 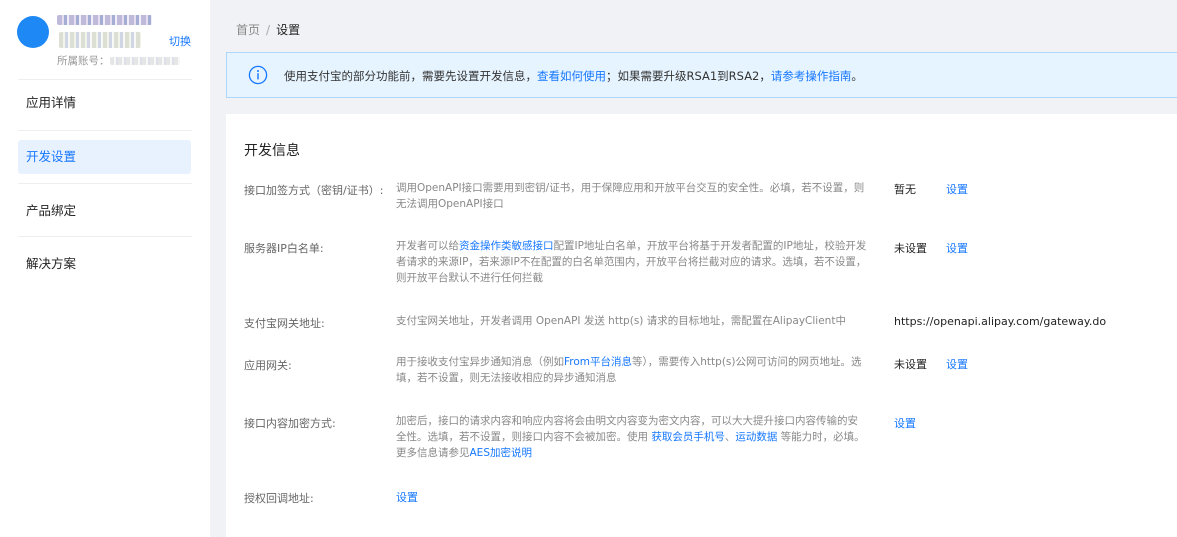 I want to click on breadcrumb-home: 首页, so click(x=248, y=30).